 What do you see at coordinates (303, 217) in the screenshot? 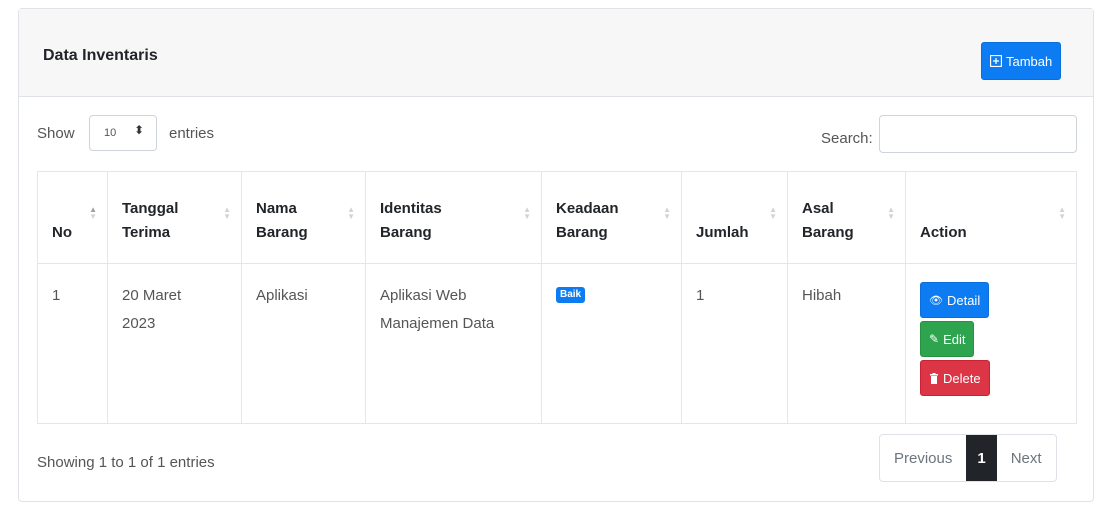
I see `column-header-nama: Nama Barang ▲ ▼` at bounding box center [303, 217].